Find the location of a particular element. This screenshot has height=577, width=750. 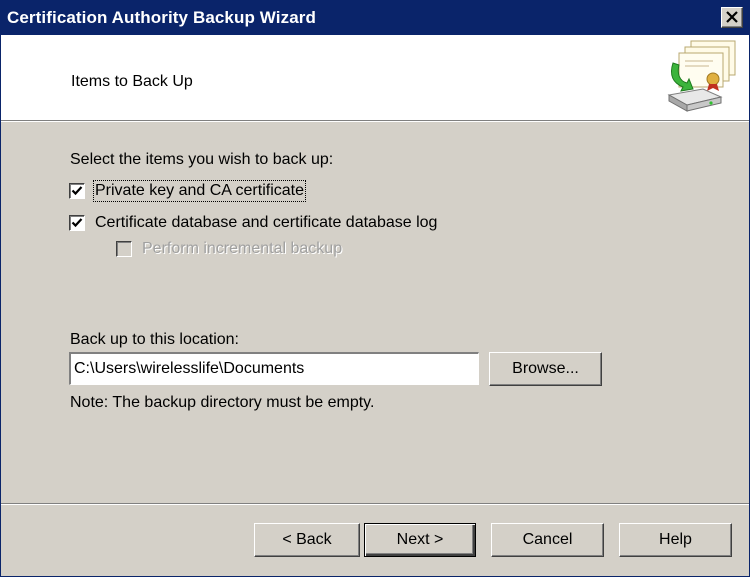

label-incremental-backup: Perform incremental backup is located at coordinates (242, 248).